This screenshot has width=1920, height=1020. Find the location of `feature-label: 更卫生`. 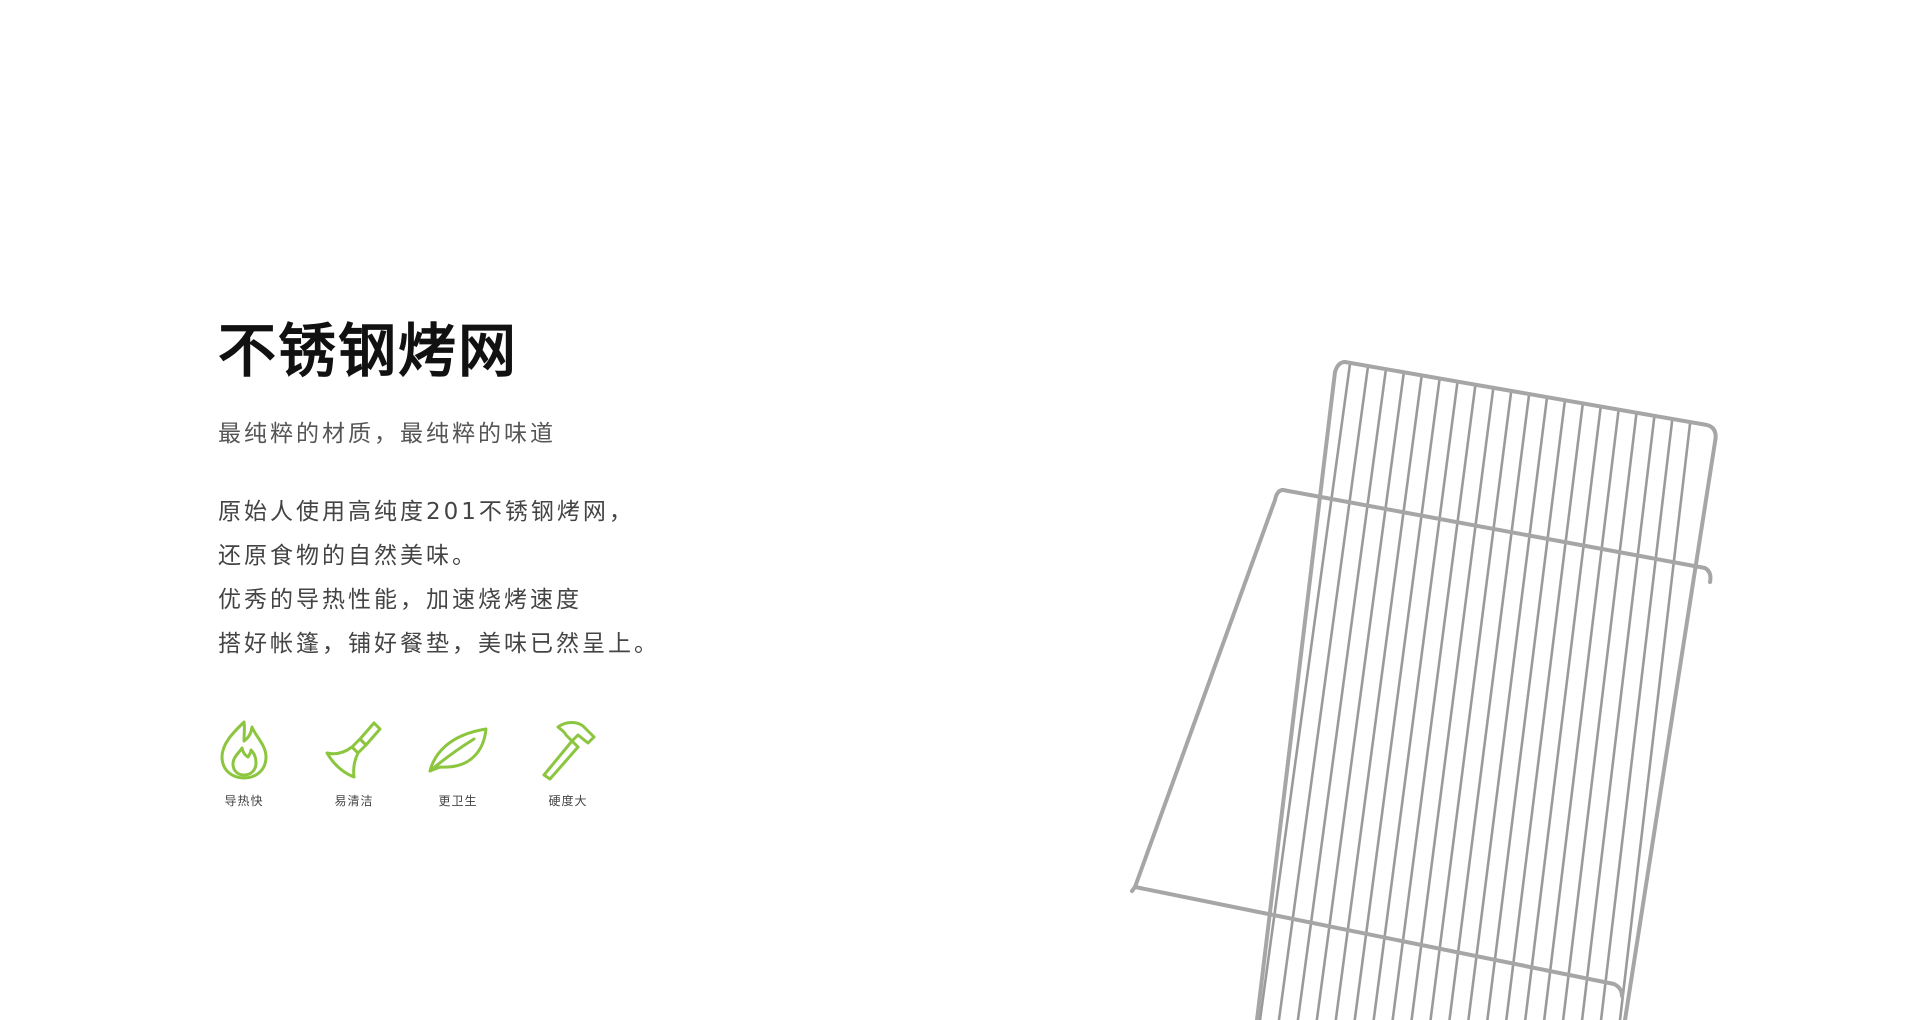

feature-label: 更卫生 is located at coordinates (458, 801).